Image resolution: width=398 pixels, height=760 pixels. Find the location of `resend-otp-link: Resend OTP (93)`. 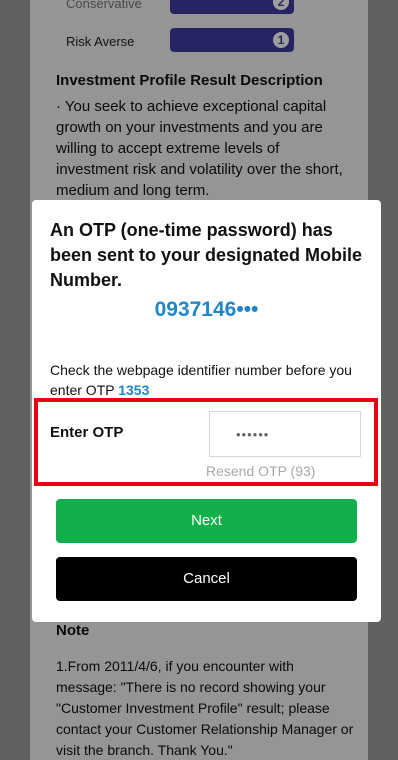

resend-otp-link: Resend OTP (93) is located at coordinates (260, 471).